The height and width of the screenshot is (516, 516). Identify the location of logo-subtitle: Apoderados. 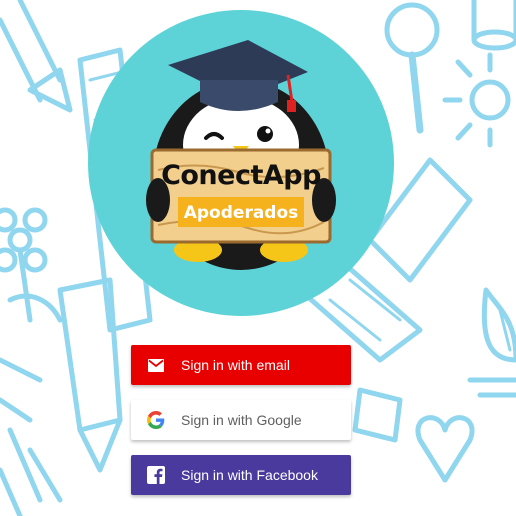
(241, 213).